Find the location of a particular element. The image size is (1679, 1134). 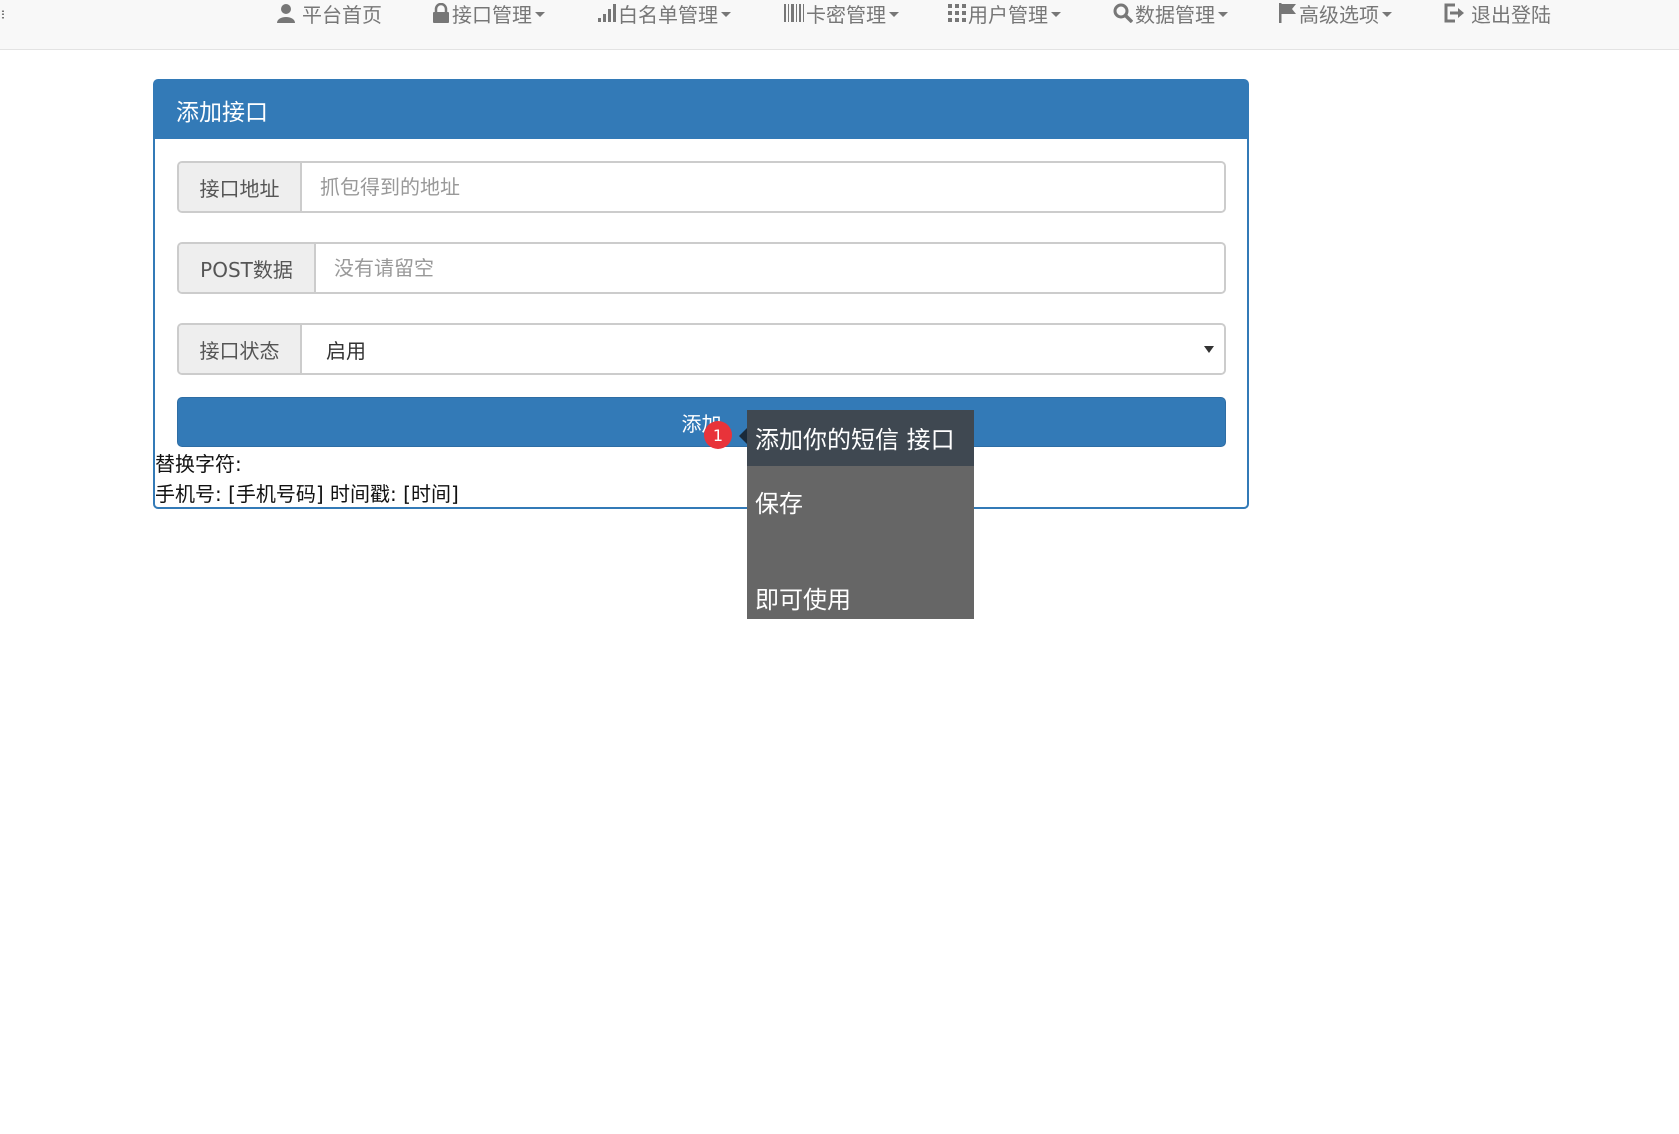

nav-label-cards: 卡密管理 is located at coordinates (846, 14).